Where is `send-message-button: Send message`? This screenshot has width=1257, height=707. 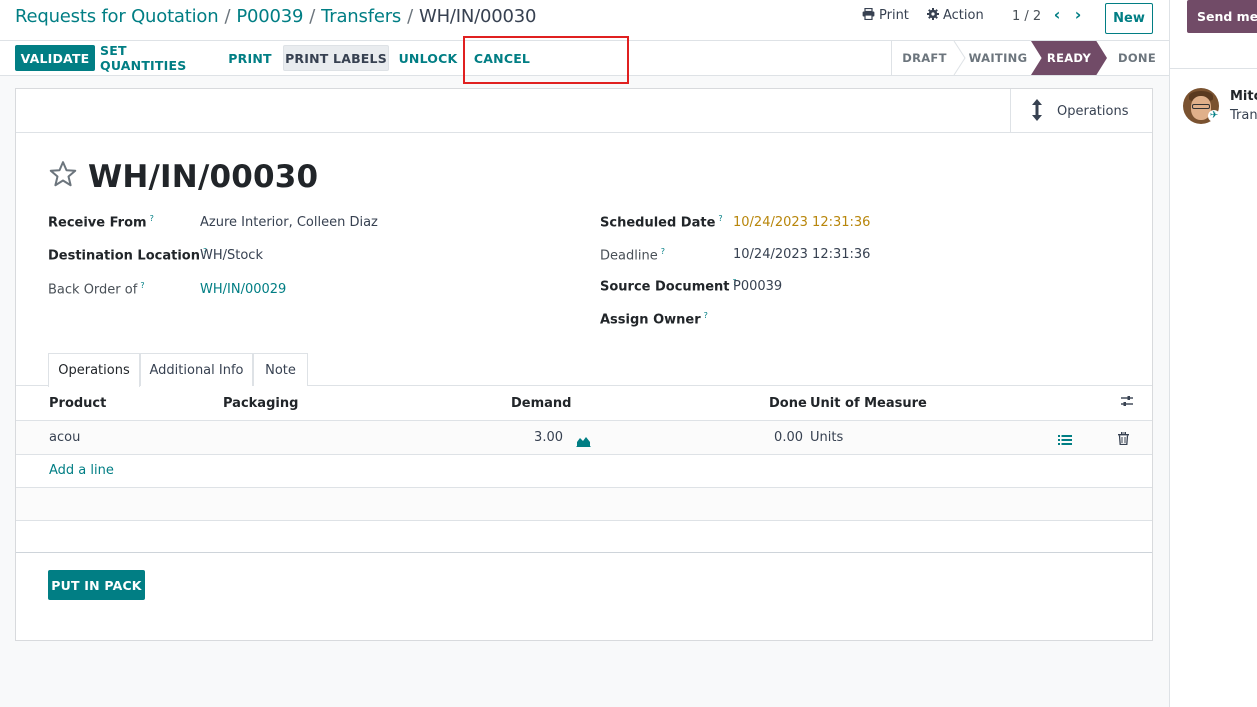 send-message-button: Send message is located at coordinates (1222, 16).